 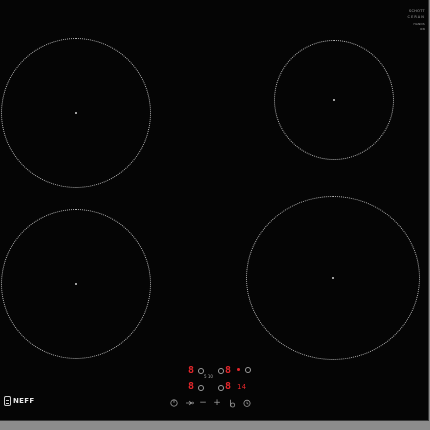 I want to click on glass-brand-line: HANDS, so click(x=419, y=24).